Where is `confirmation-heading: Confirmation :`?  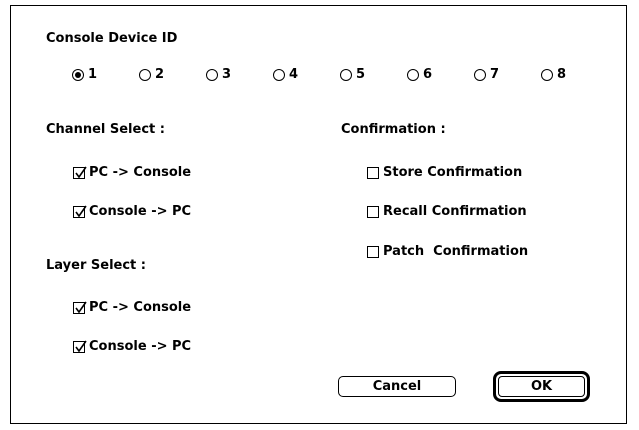 confirmation-heading: Confirmation : is located at coordinates (393, 129).